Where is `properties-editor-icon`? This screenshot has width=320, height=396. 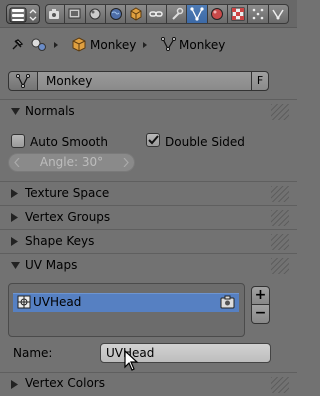
properties-editor-icon is located at coordinates (23, 15).